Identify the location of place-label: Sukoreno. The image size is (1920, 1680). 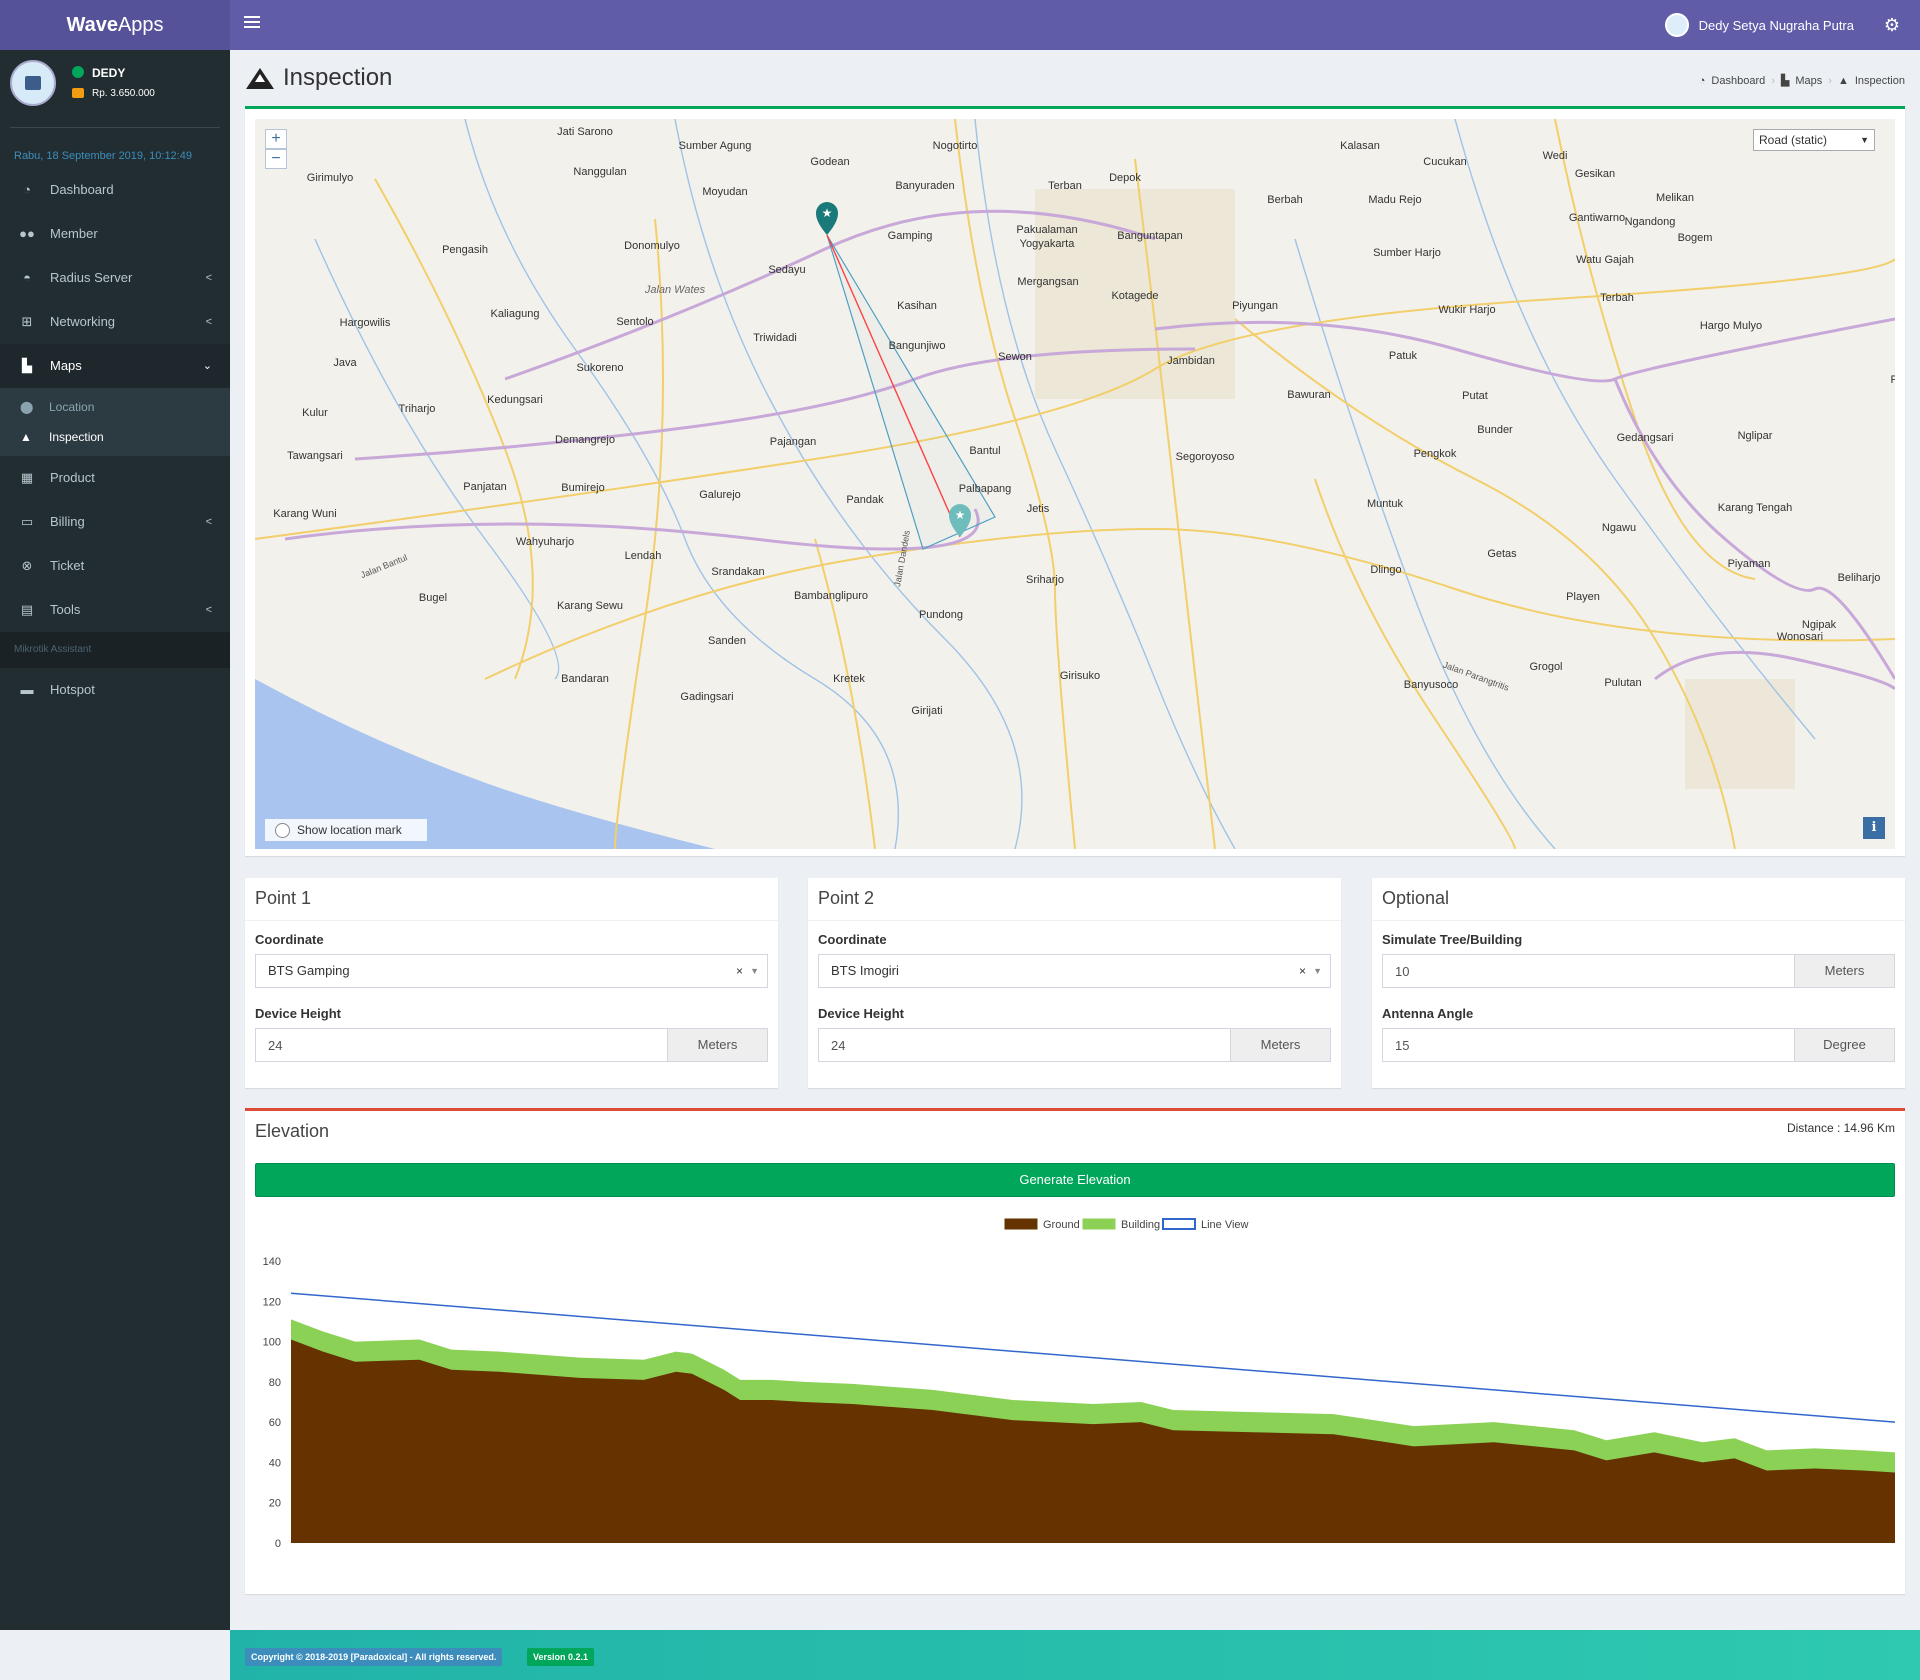
(599, 368).